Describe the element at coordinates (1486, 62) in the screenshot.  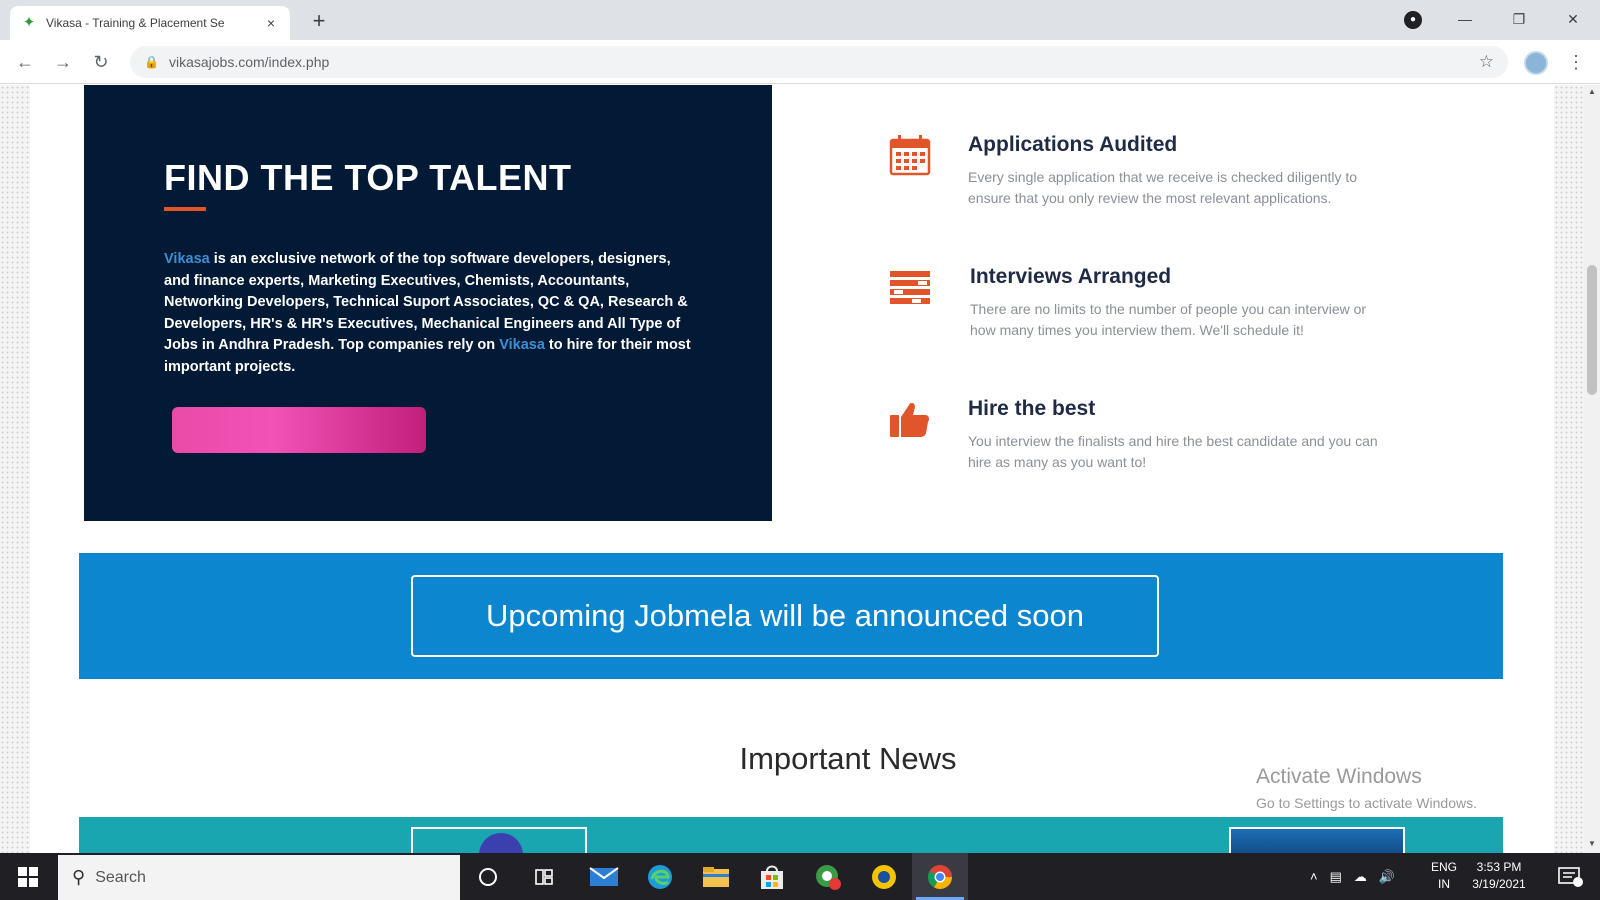
I see `bookmark-star-icon: ☆` at that location.